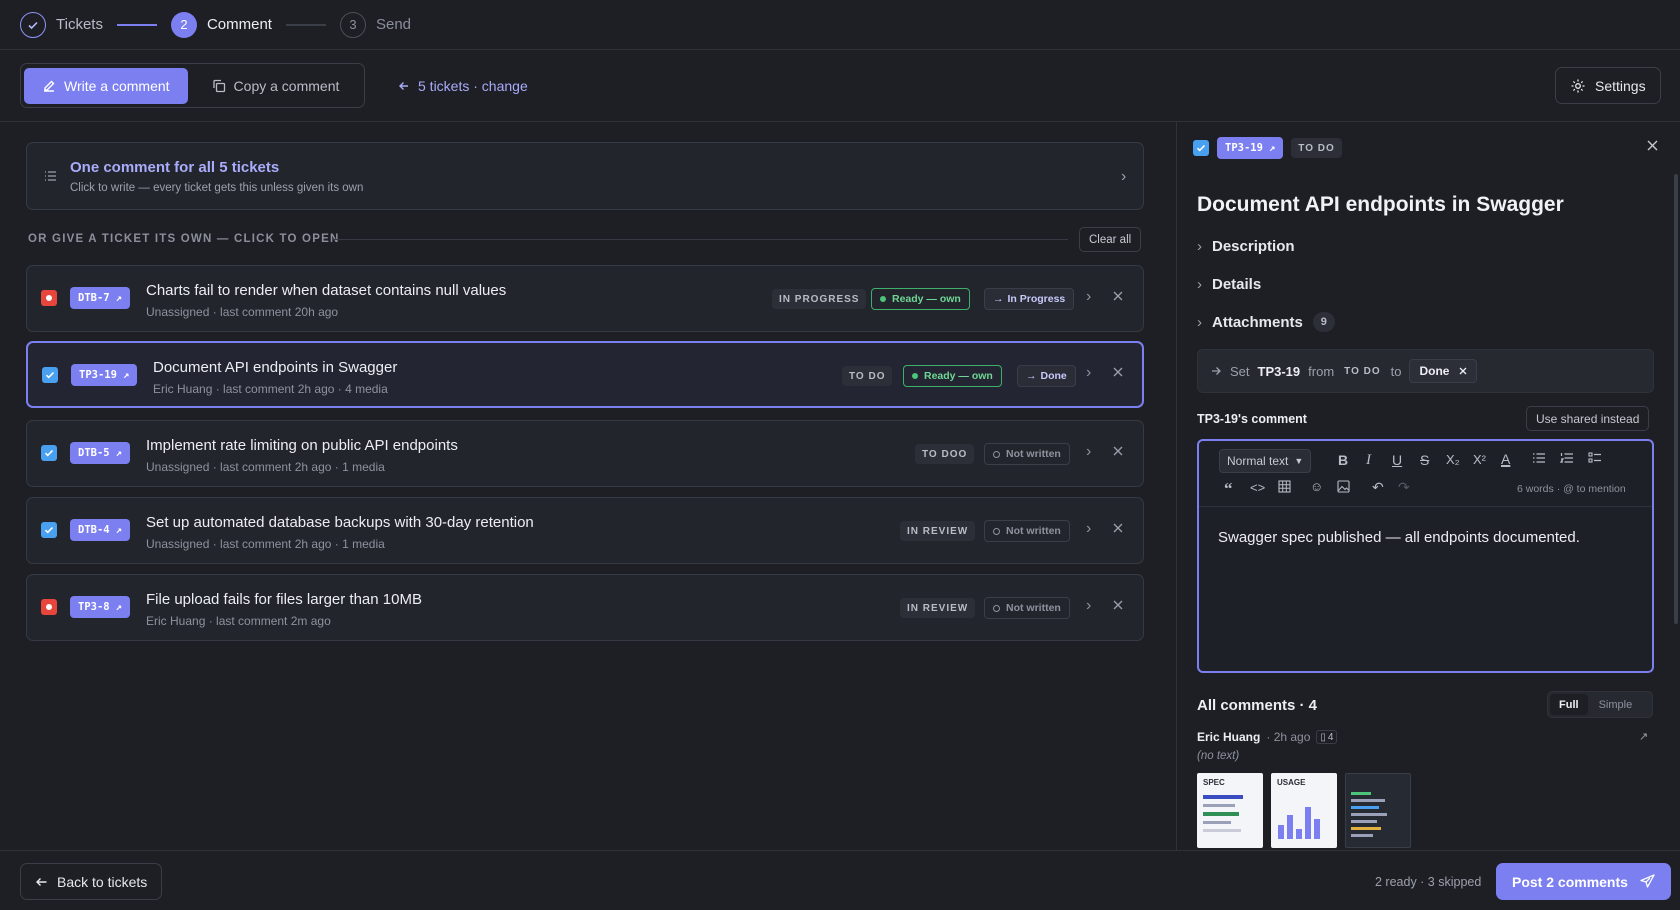  What do you see at coordinates (100, 530) in the screenshot?
I see `ticket-key-tag: DTB-4 ↗` at bounding box center [100, 530].